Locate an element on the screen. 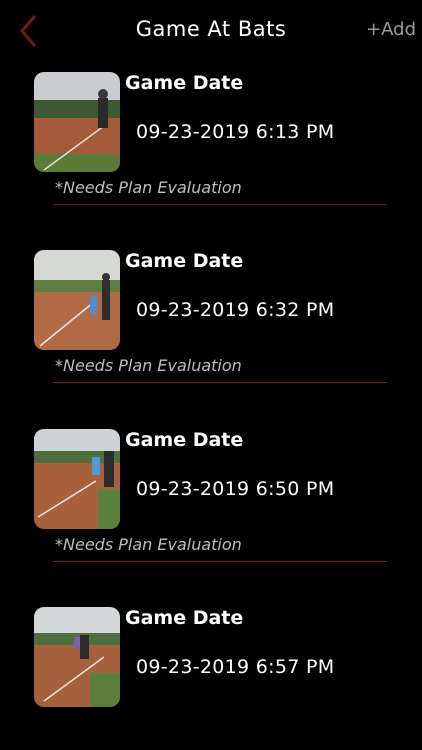 Image resolution: width=422 pixels, height=750 pixels. page-title: Game At Bats is located at coordinates (211, 29).